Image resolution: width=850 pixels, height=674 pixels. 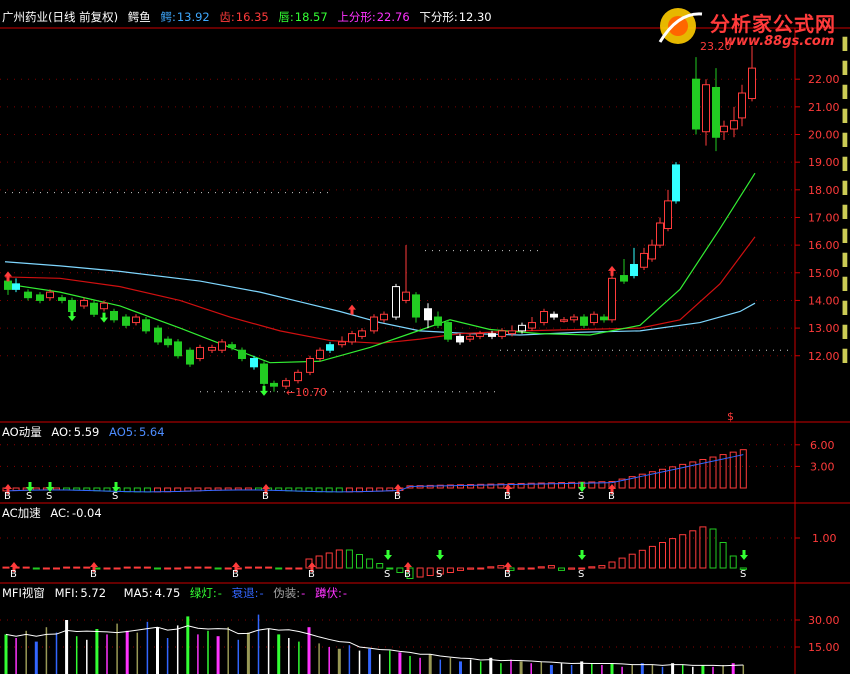 What do you see at coordinates (245, 593) in the screenshot?
I see `fade-label: 衰退:` at bounding box center [245, 593].